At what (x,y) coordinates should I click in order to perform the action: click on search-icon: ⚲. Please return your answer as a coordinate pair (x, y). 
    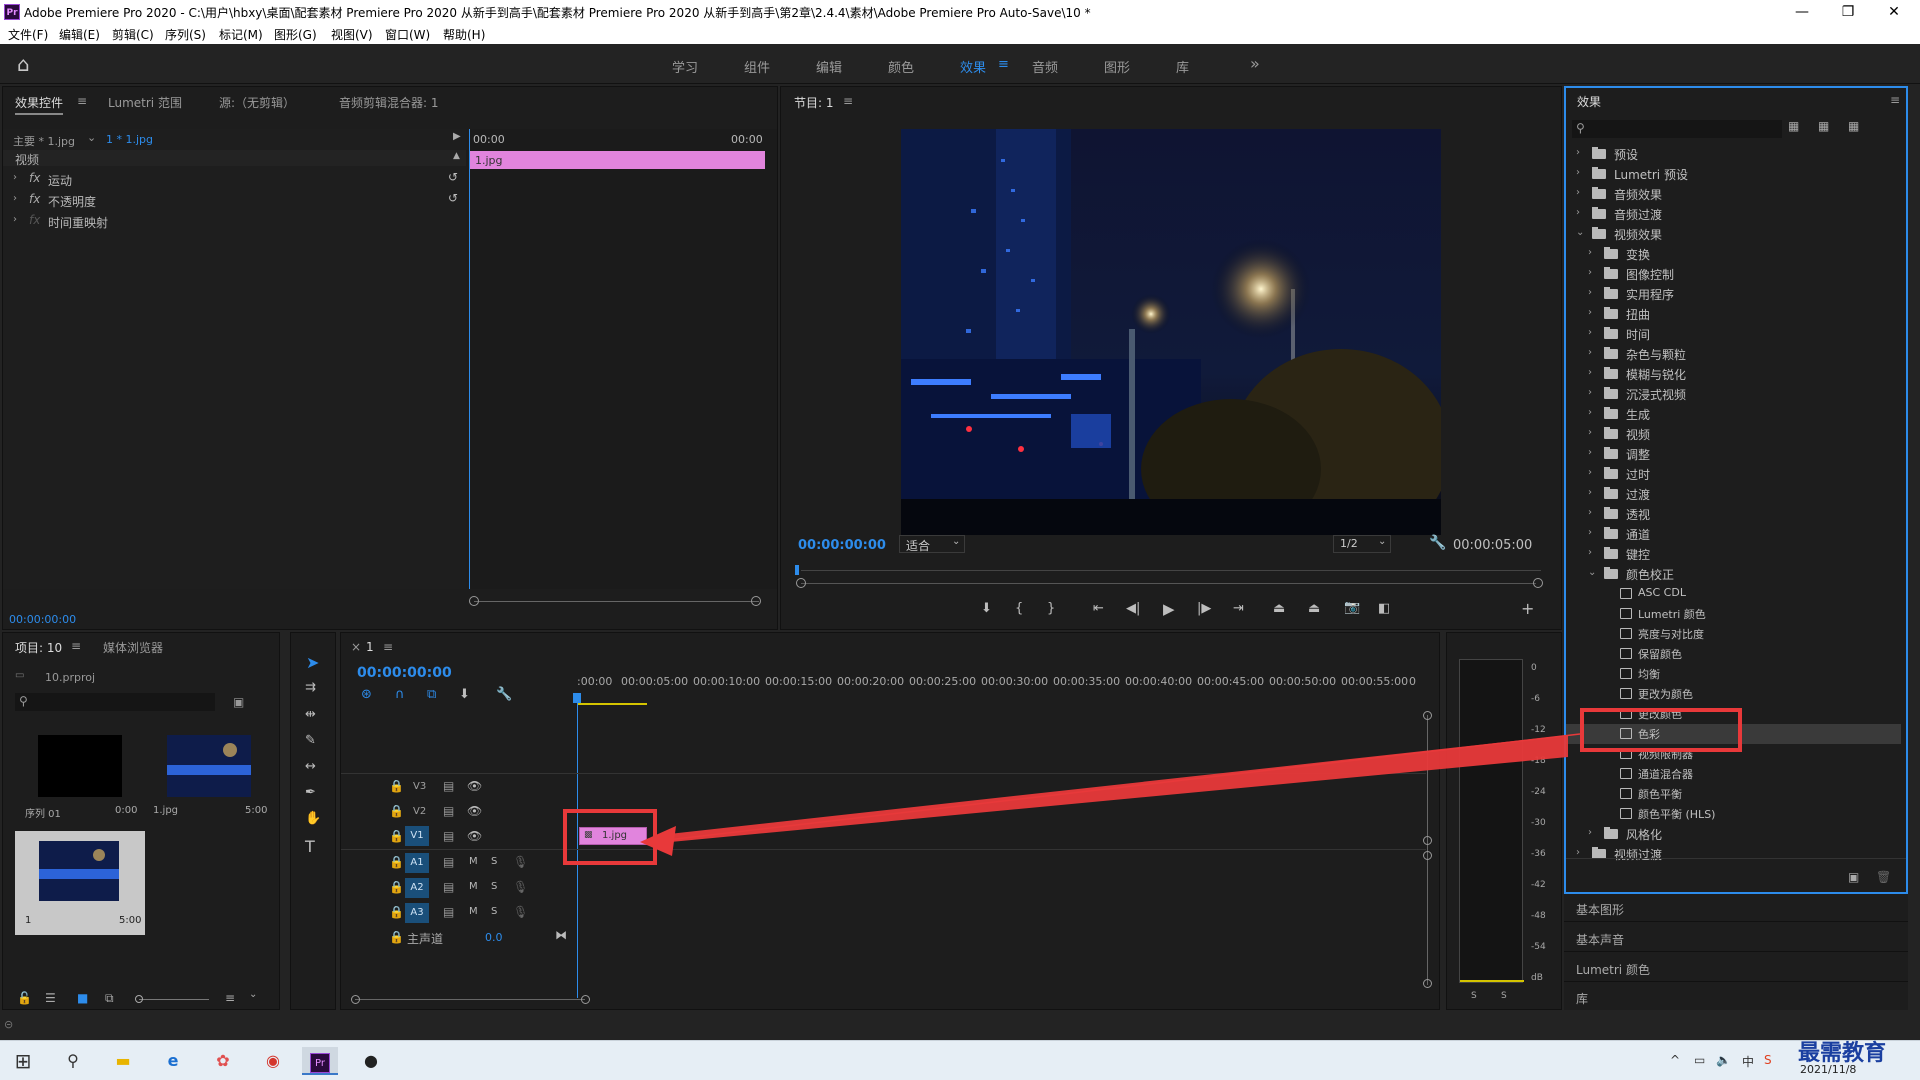
    Looking at the image, I should click on (73, 1061).